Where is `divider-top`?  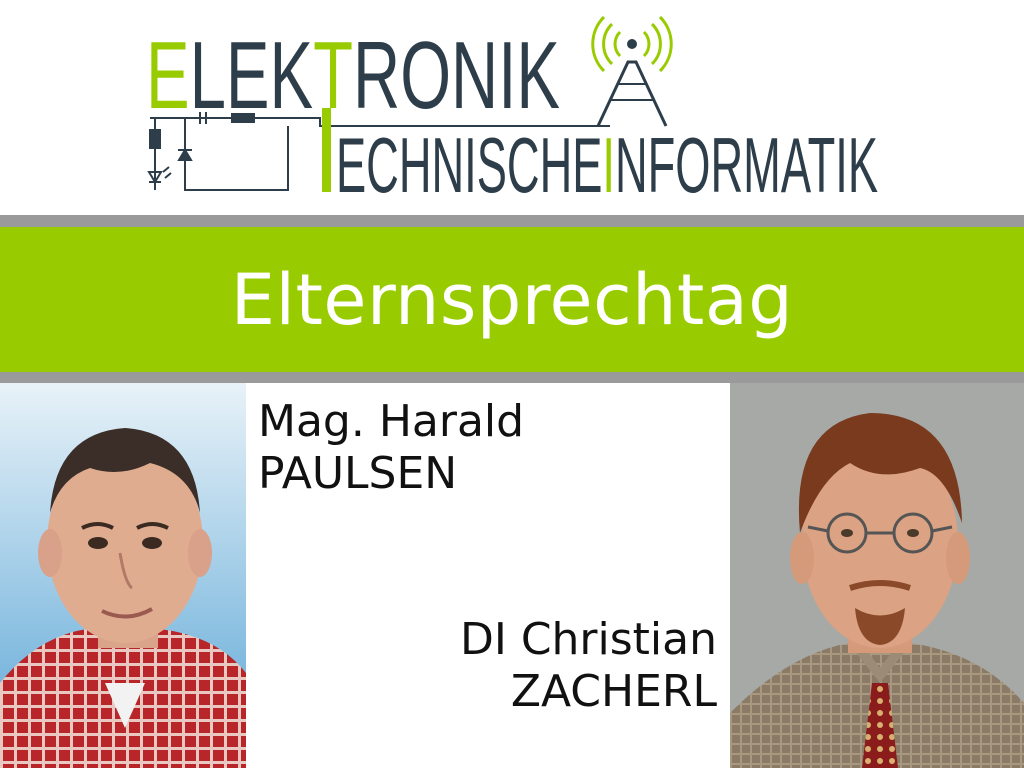 divider-top is located at coordinates (512, 221).